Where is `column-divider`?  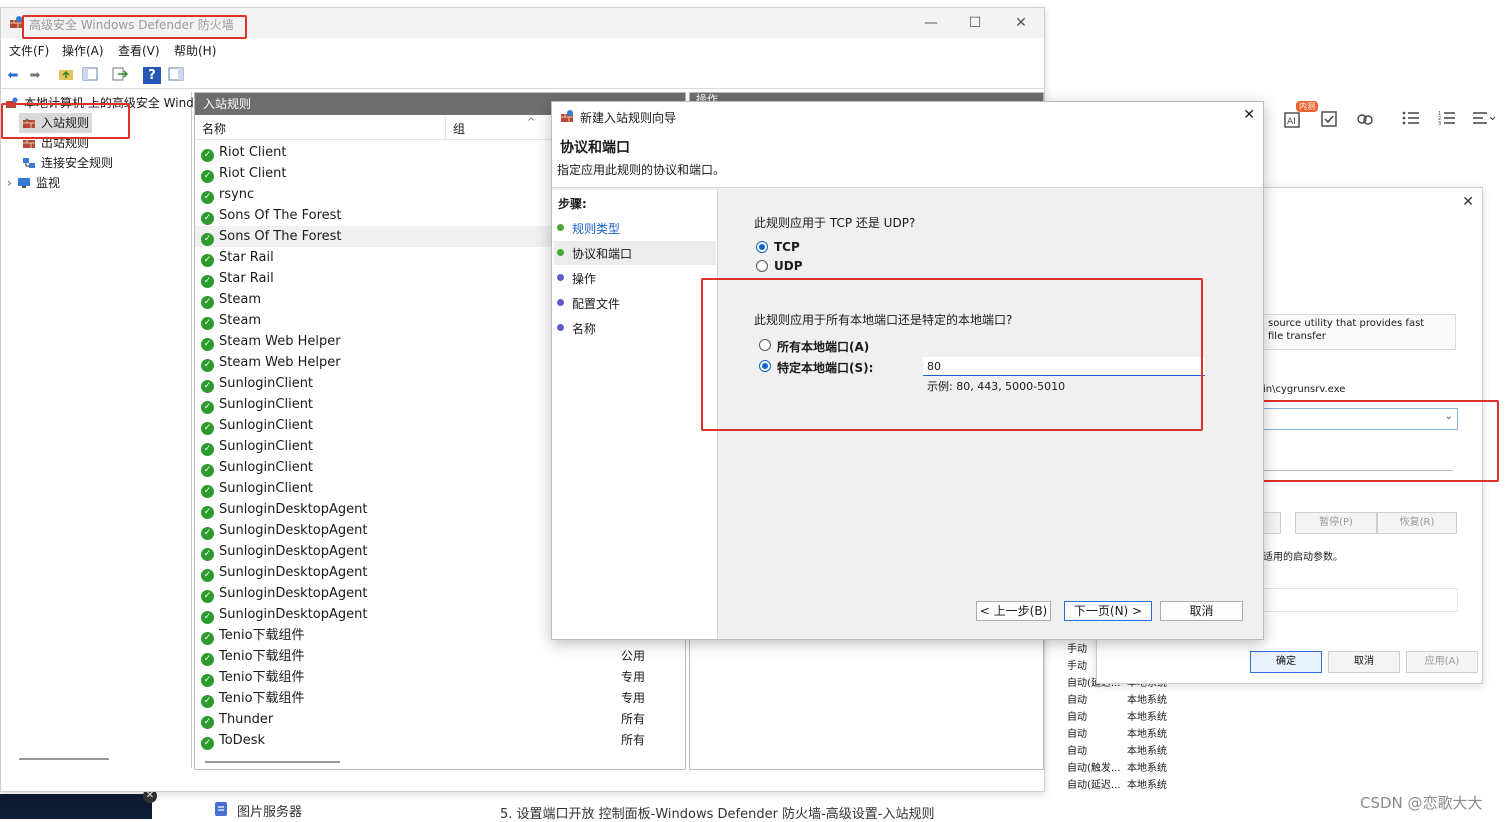
column-divider is located at coordinates (445, 128).